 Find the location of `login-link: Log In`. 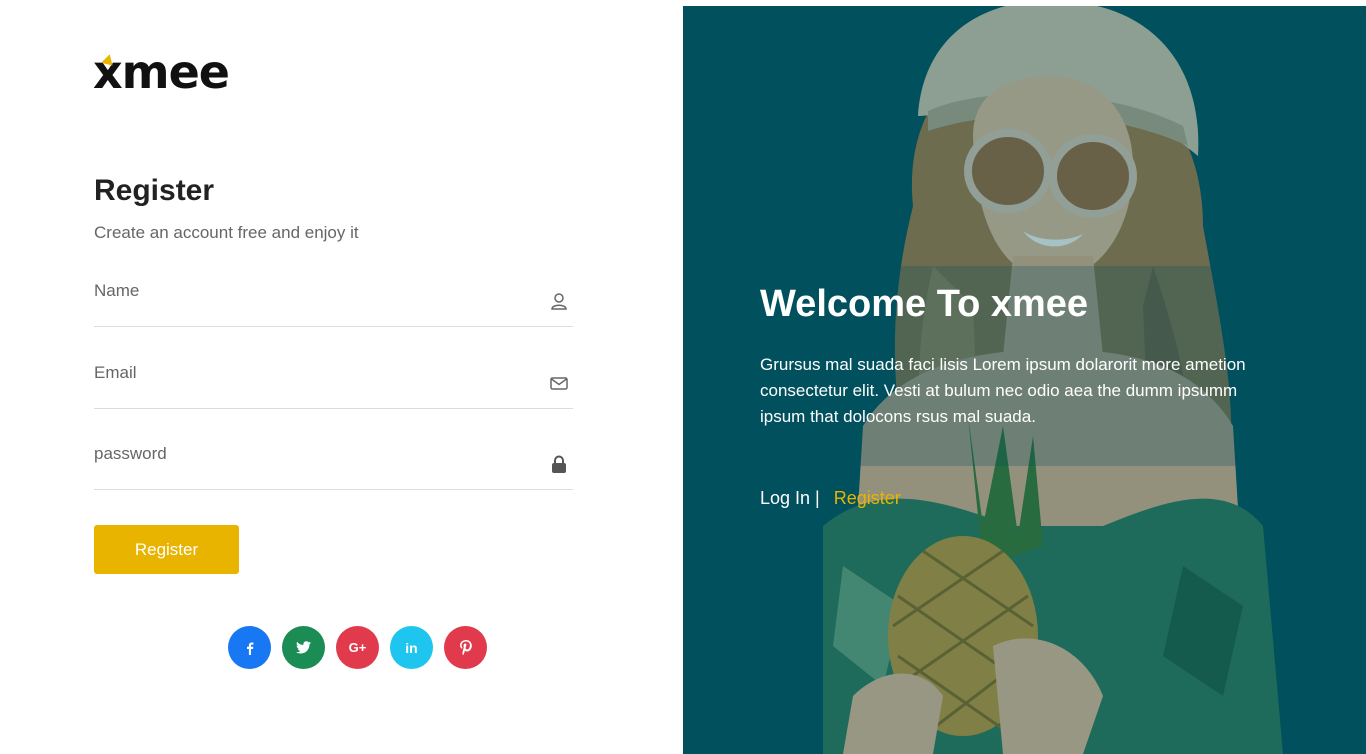

login-link: Log In is located at coordinates (785, 498).